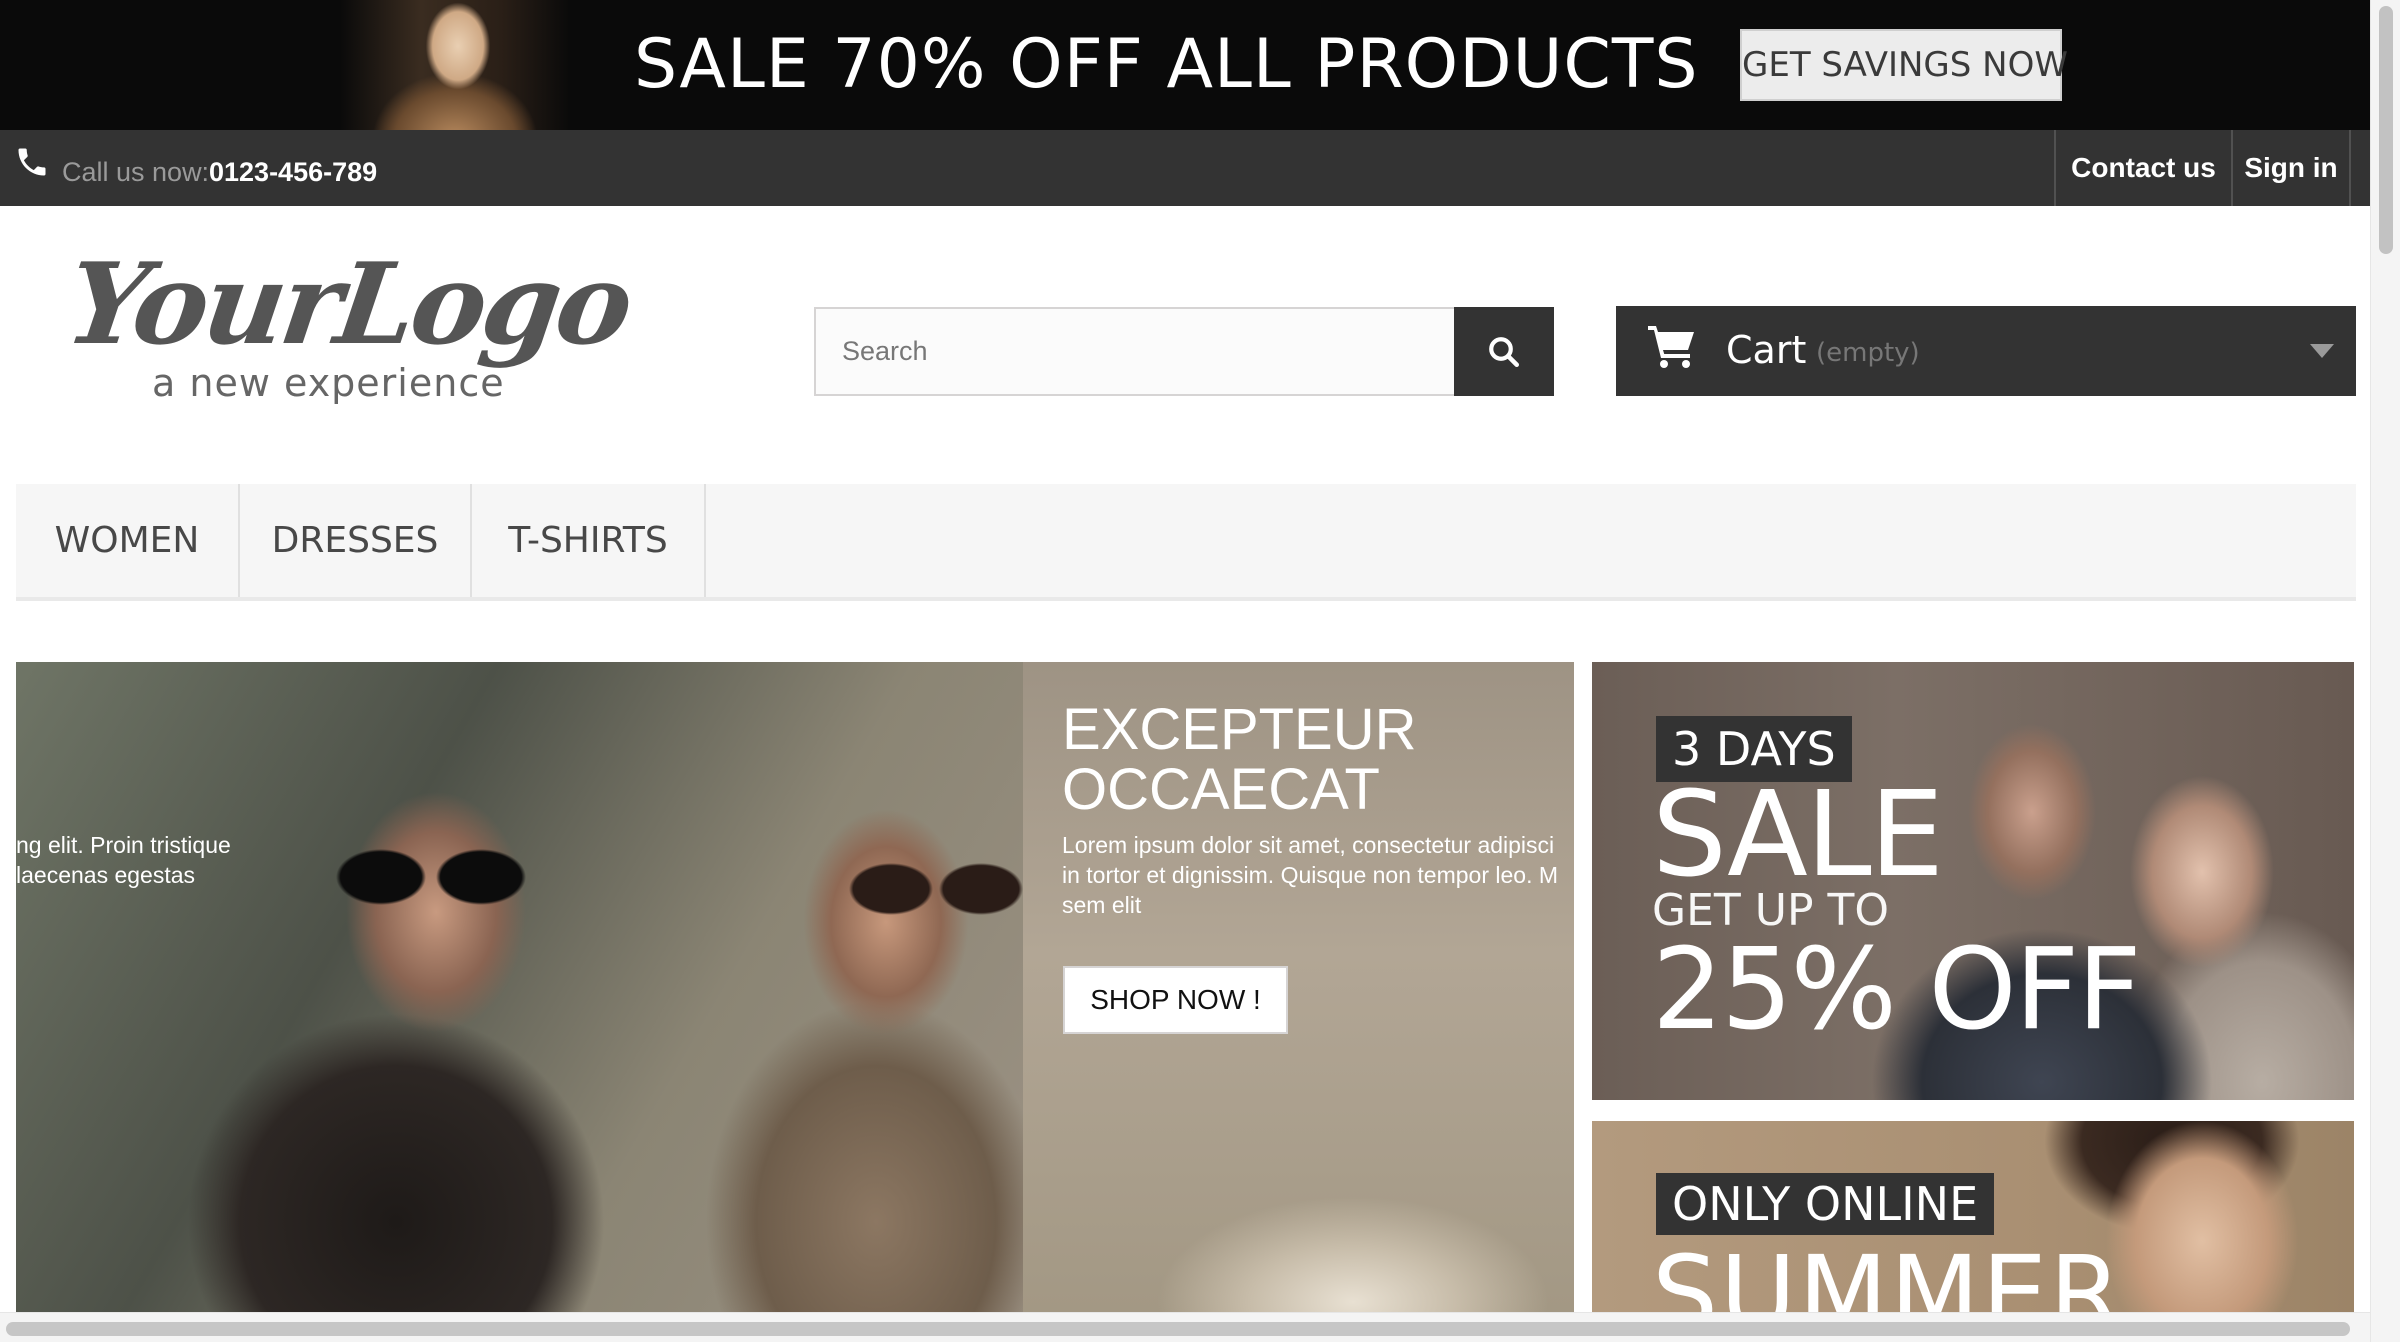 This screenshot has width=2400, height=1342. What do you see at coordinates (1175, 1000) in the screenshot?
I see `shop-now-button: SHOP NOW !` at bounding box center [1175, 1000].